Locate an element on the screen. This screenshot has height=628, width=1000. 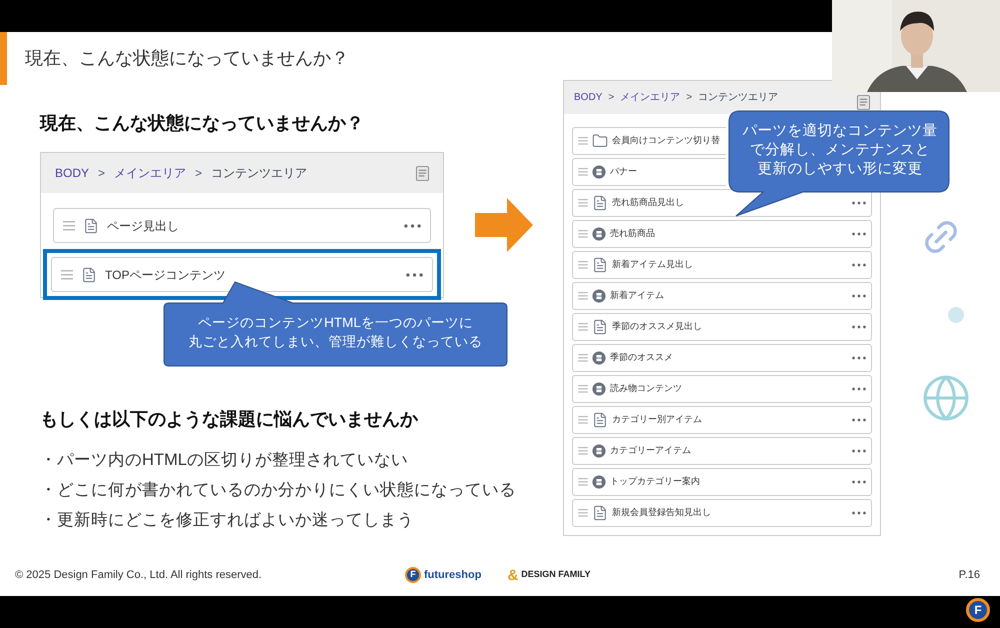
part-label: 季節のオススメ is located at coordinates (641, 357).